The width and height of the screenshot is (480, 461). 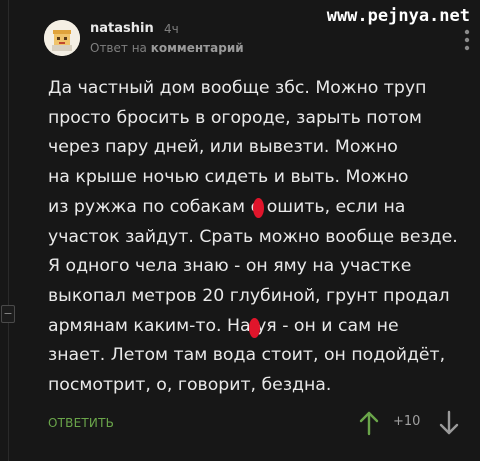 I want to click on minus-collapse-icon: −, so click(x=8, y=313).